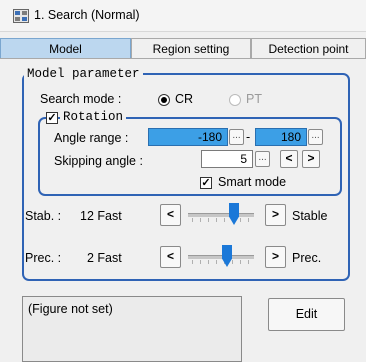  Describe the element at coordinates (164, 100) in the screenshot. I see `search-mode-cr-radio` at that location.